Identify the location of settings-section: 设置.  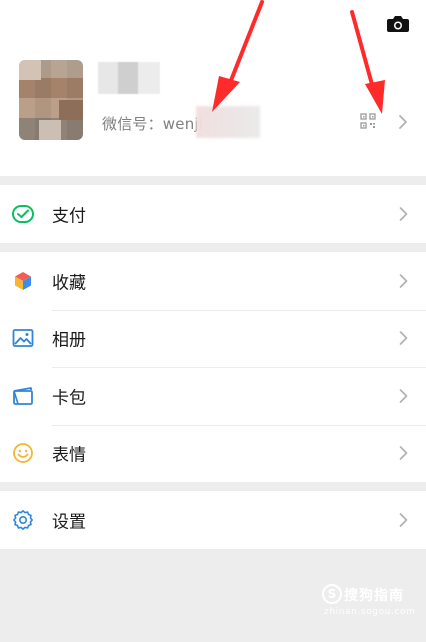
(213, 520).